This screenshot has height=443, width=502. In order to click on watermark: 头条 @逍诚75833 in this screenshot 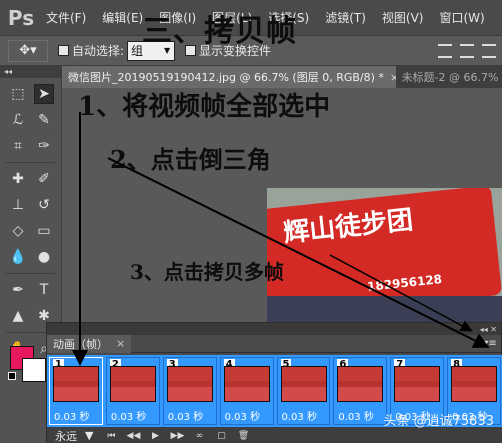, I will do `click(439, 421)`.